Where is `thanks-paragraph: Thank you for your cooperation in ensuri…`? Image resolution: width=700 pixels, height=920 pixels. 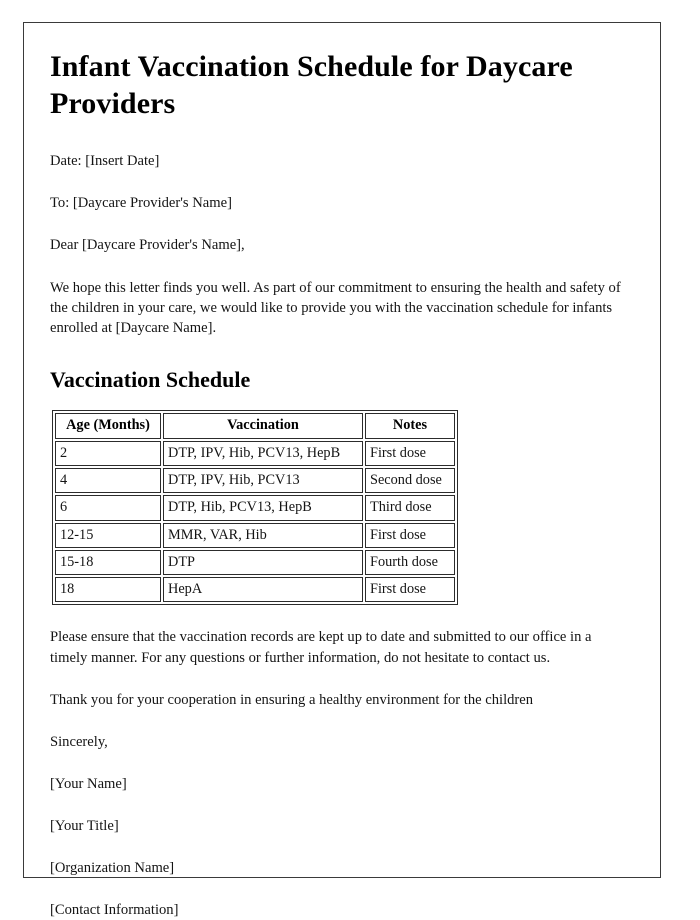
thanks-paragraph: Thank you for your cooperation in ensuri… is located at coordinates (292, 699).